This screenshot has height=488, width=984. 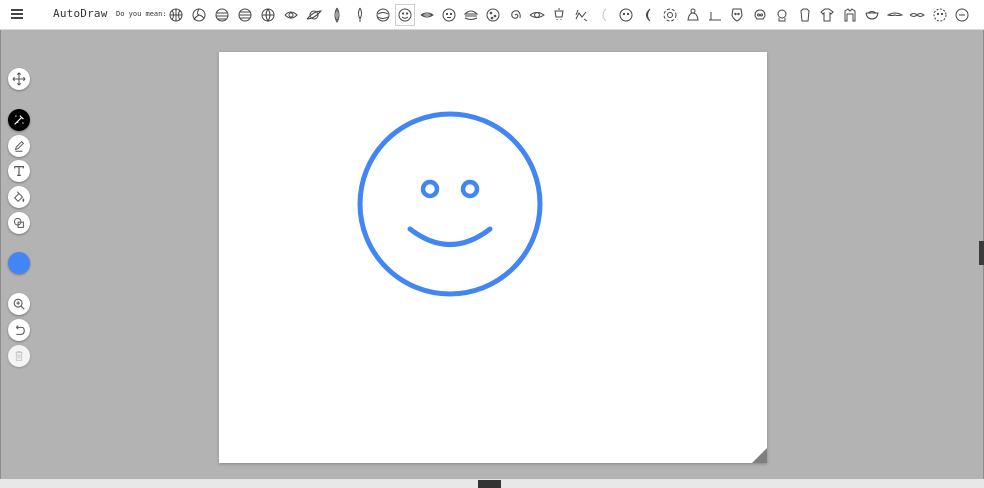 I want to click on right-eye, so click(x=470, y=189).